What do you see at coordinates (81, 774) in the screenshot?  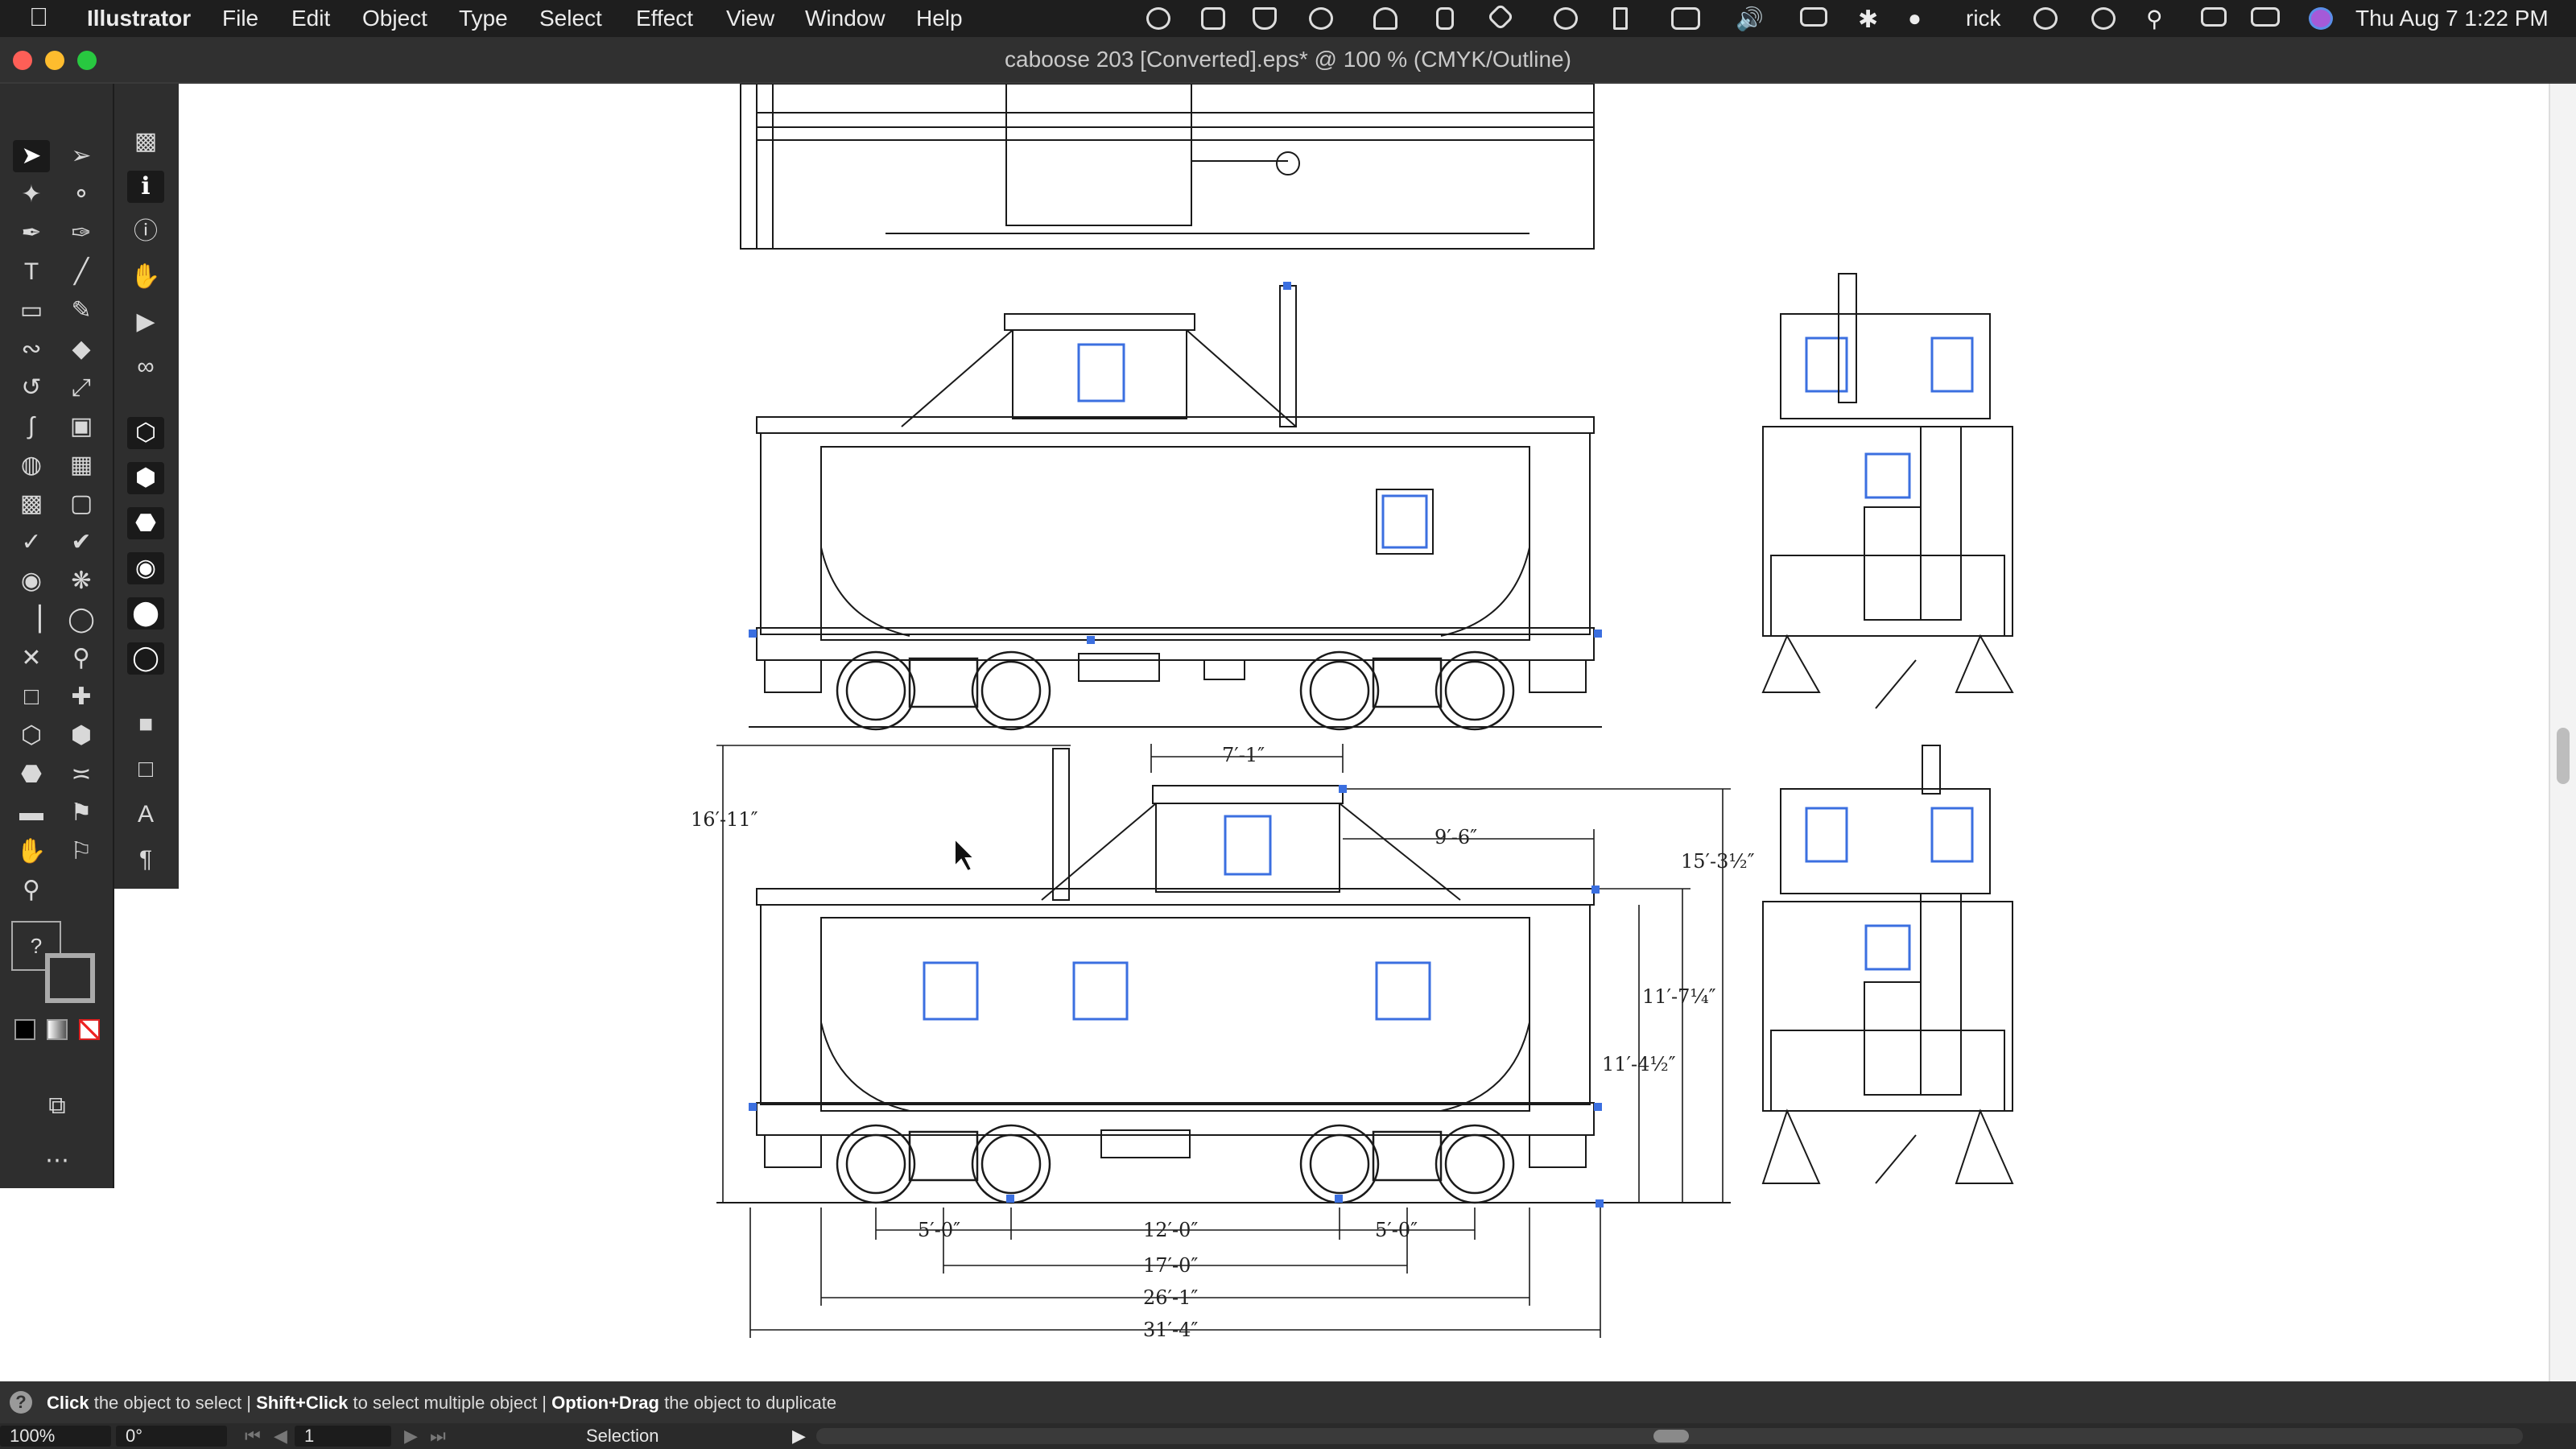 I see `puppet-warp-tool-icon: ≍` at bounding box center [81, 774].